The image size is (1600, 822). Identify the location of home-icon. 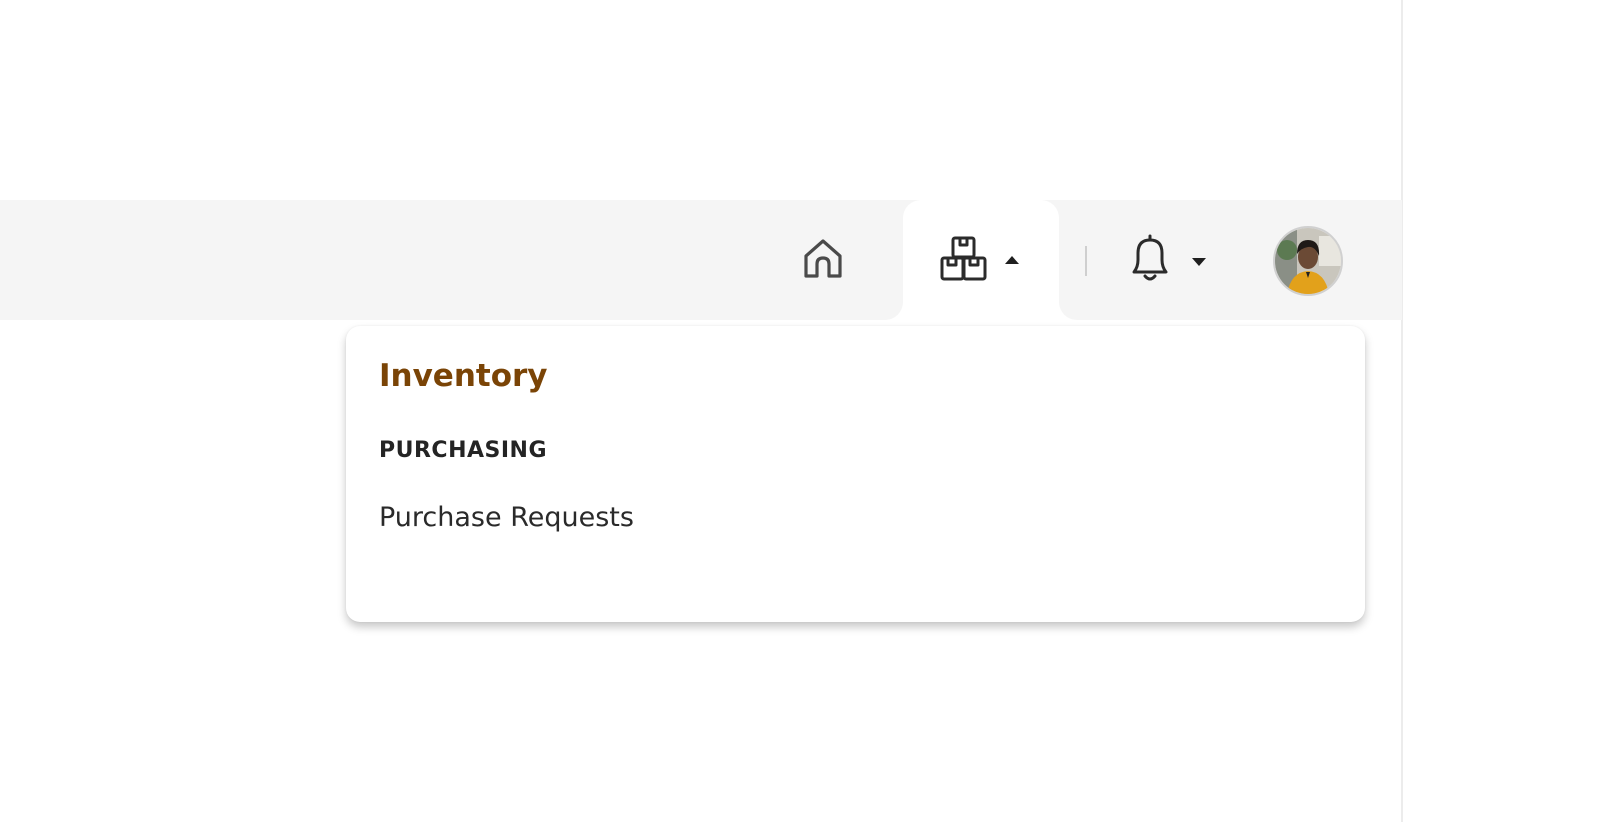
(823, 258).